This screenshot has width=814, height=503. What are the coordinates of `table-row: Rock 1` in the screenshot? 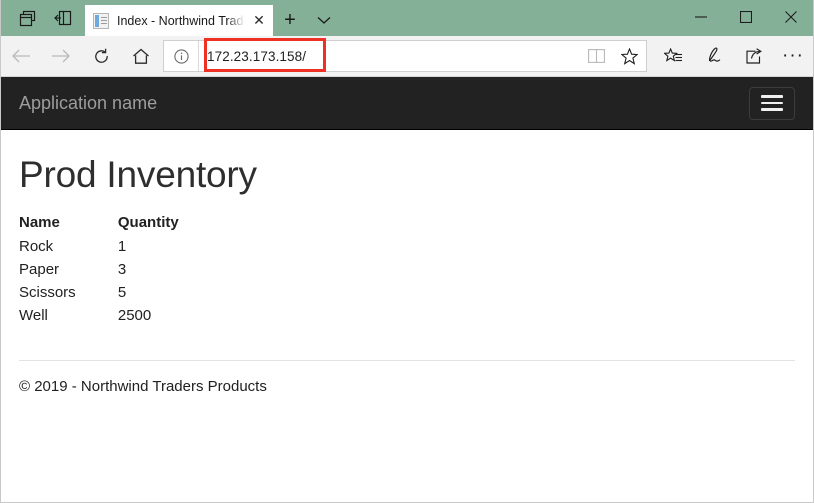 It's located at (99, 249).